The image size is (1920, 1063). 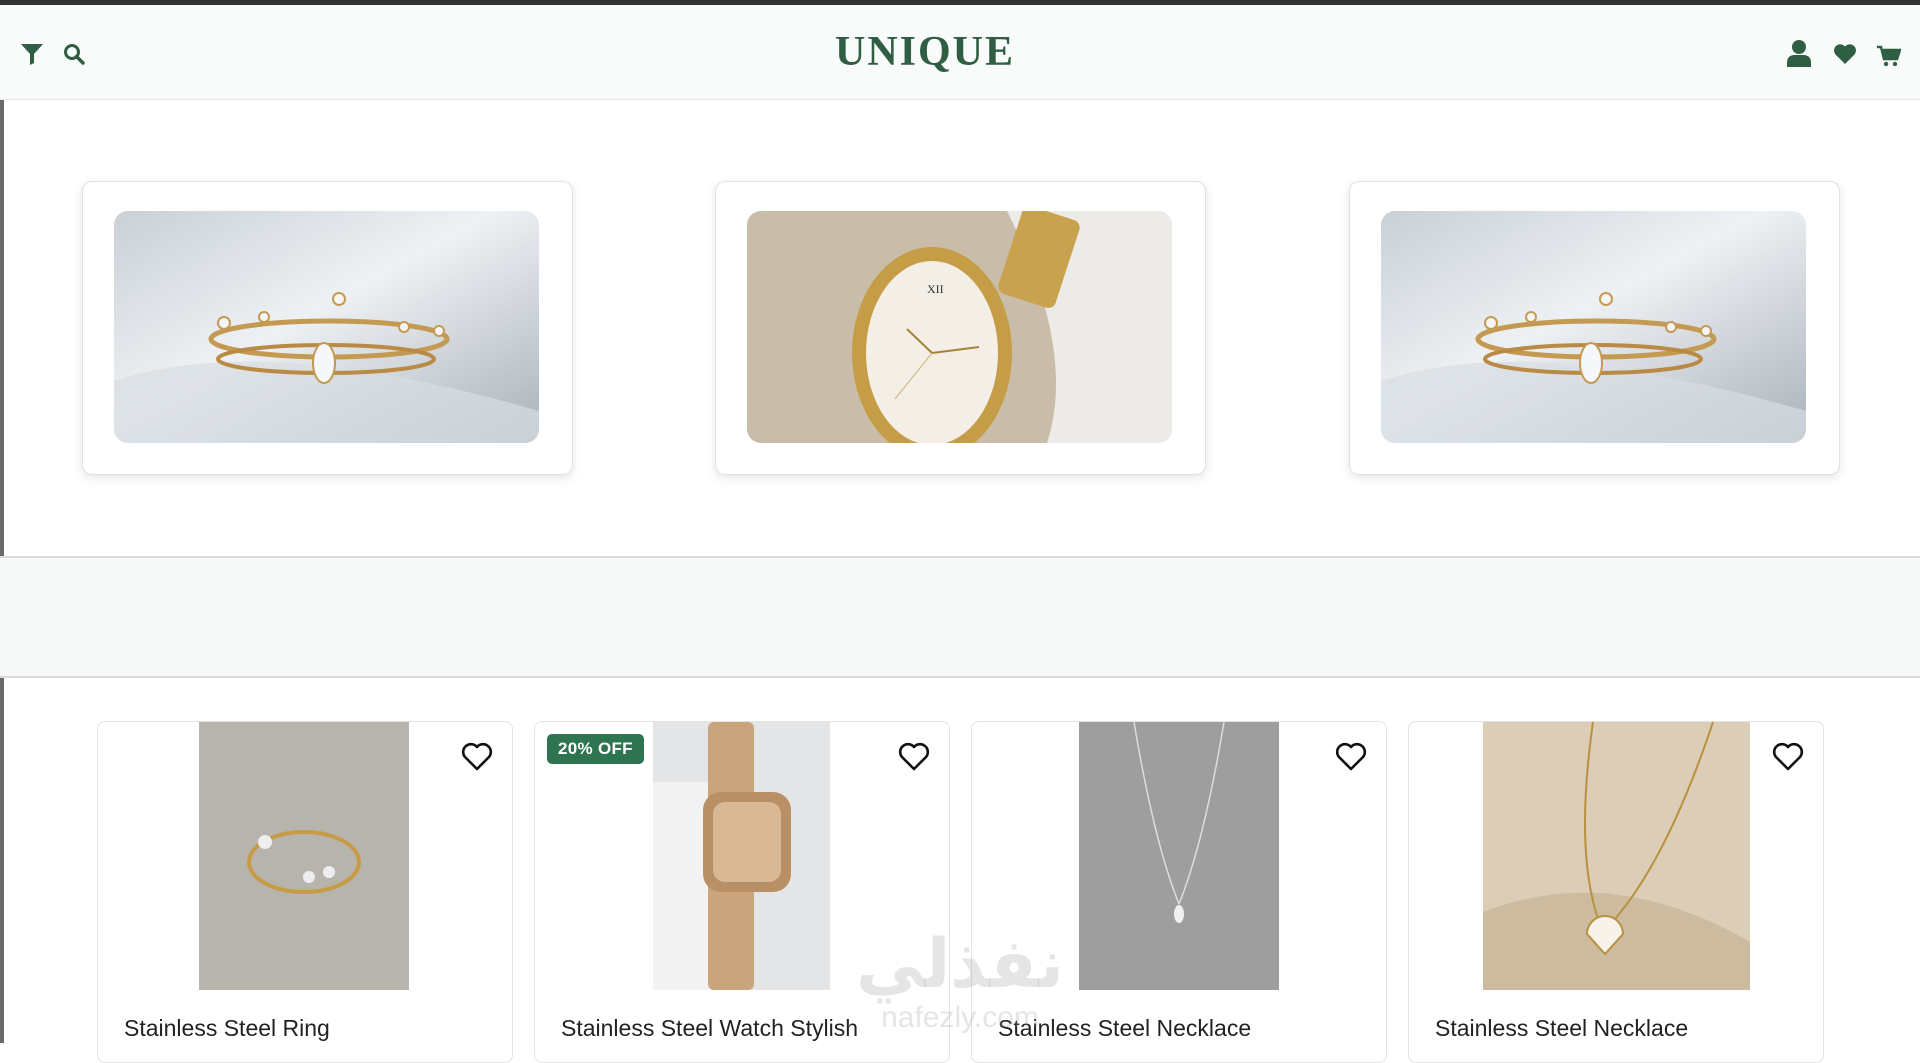 What do you see at coordinates (925, 52) in the screenshot?
I see `brand-logo: UNIQUE` at bounding box center [925, 52].